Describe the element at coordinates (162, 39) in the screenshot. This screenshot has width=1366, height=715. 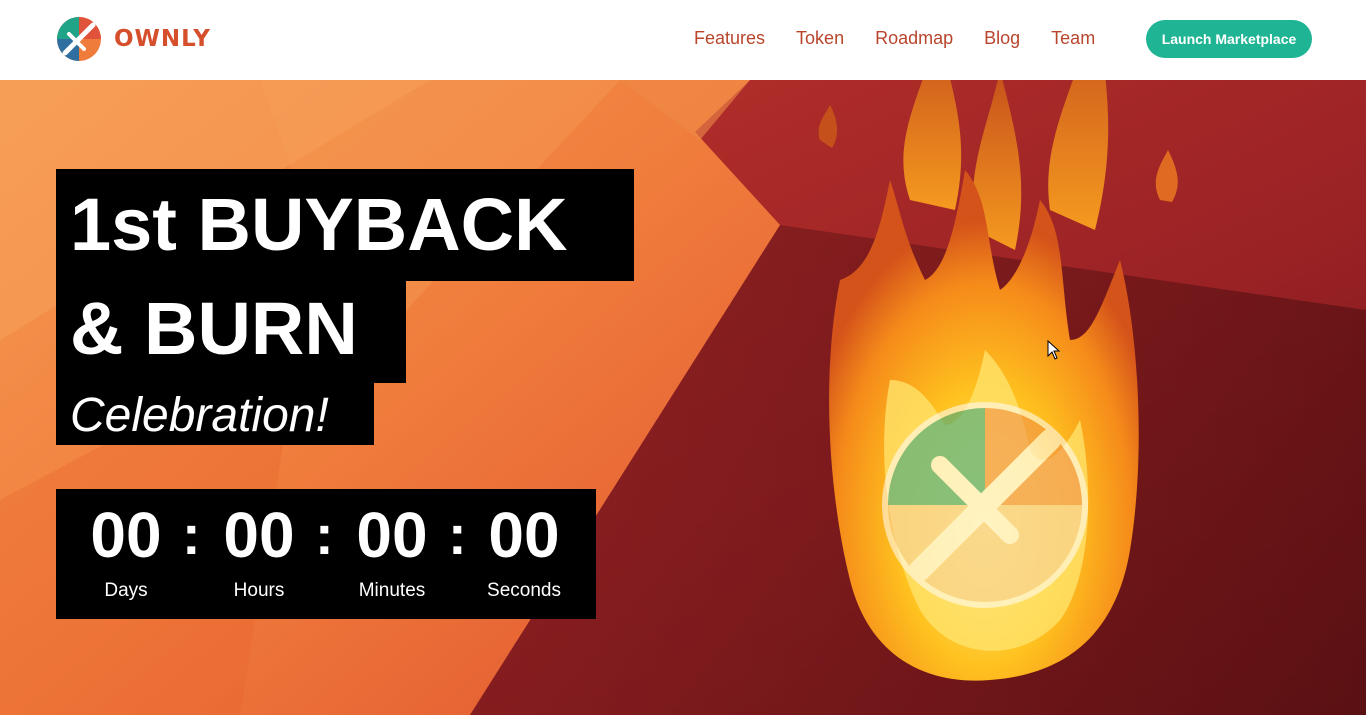
I see `brand-name: OWNLY` at that location.